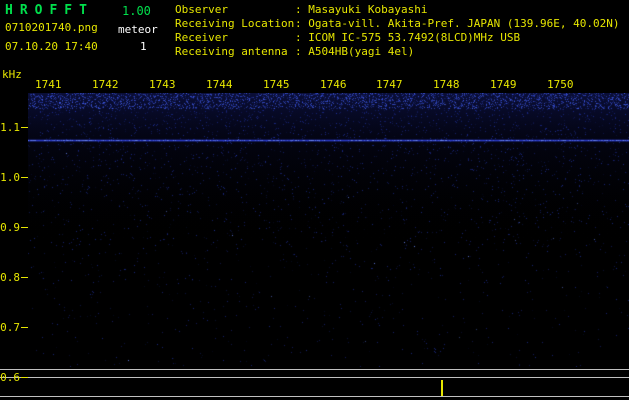 This screenshot has width=629, height=400. I want to click on time-label-1744: 1744, so click(219, 84).